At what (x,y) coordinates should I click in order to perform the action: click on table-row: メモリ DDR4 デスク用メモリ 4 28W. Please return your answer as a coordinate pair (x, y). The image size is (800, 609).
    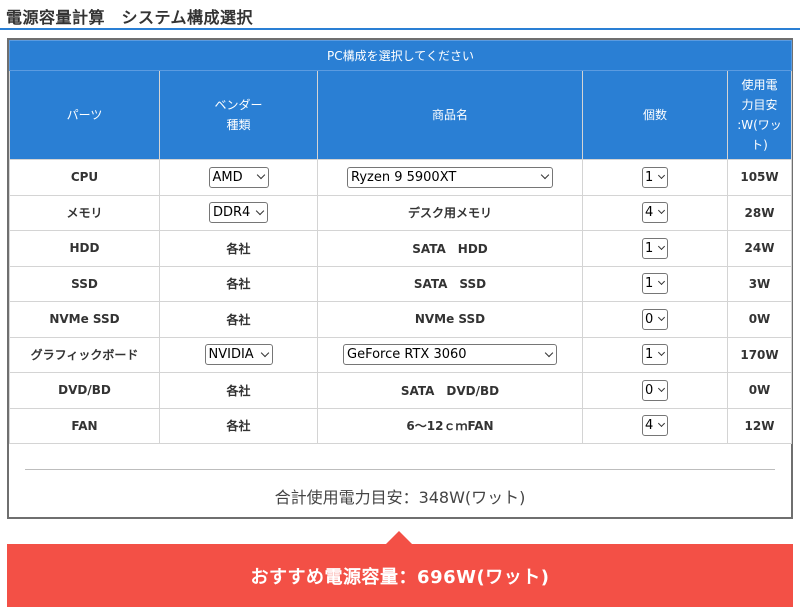
    Looking at the image, I should click on (401, 212).